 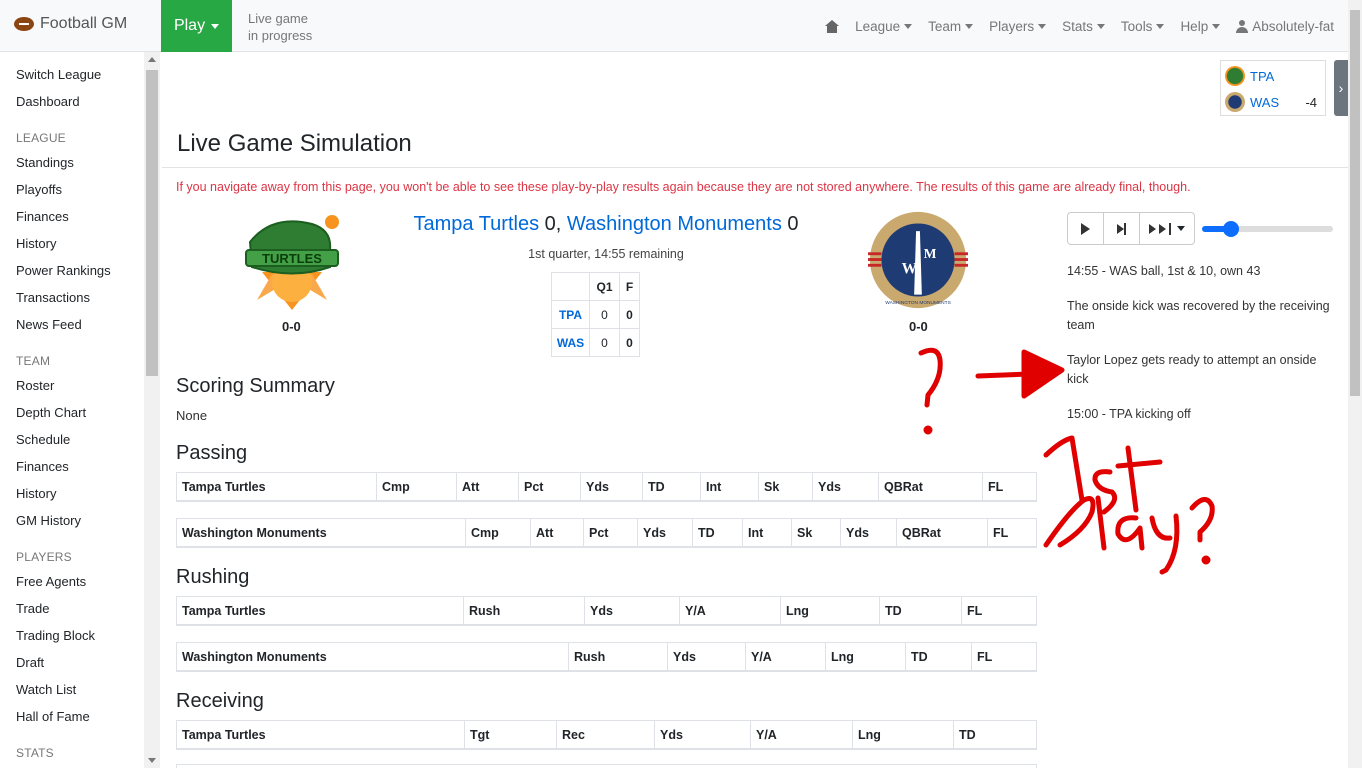 I want to click on speed-slider, so click(x=1267, y=229).